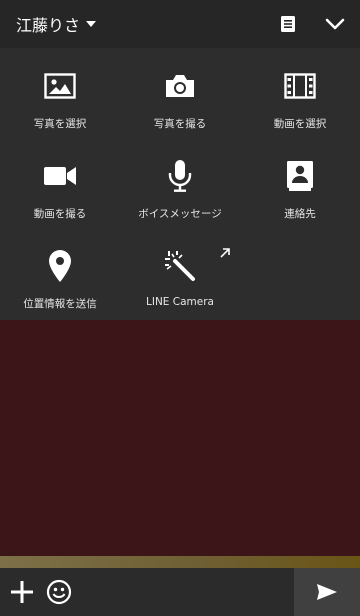 The width and height of the screenshot is (360, 616). What do you see at coordinates (300, 176) in the screenshot?
I see `contact-book-icon` at bounding box center [300, 176].